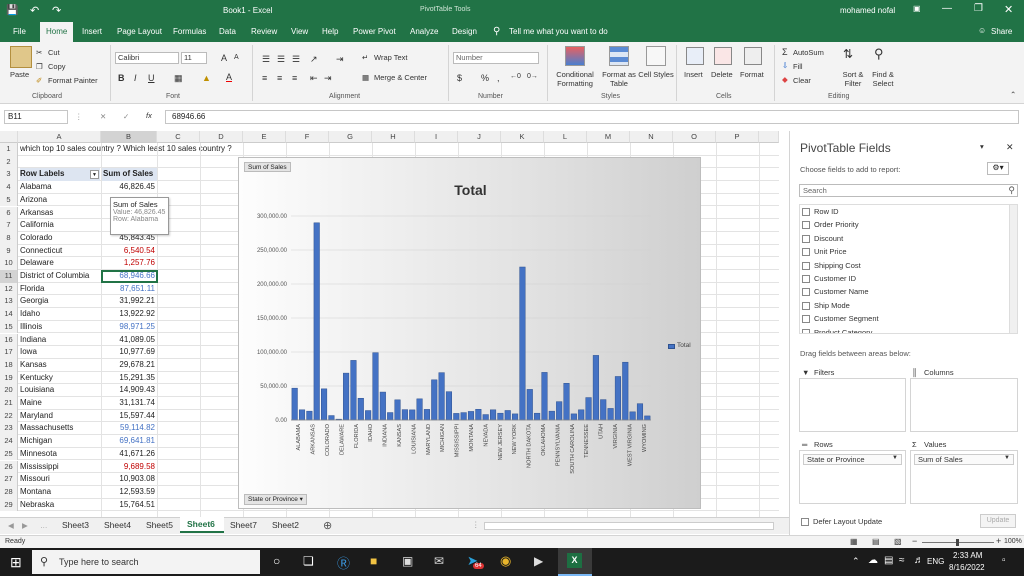 The width and height of the screenshot is (1024, 576). I want to click on pivot-sum-value: 10,903.08, so click(129, 479).